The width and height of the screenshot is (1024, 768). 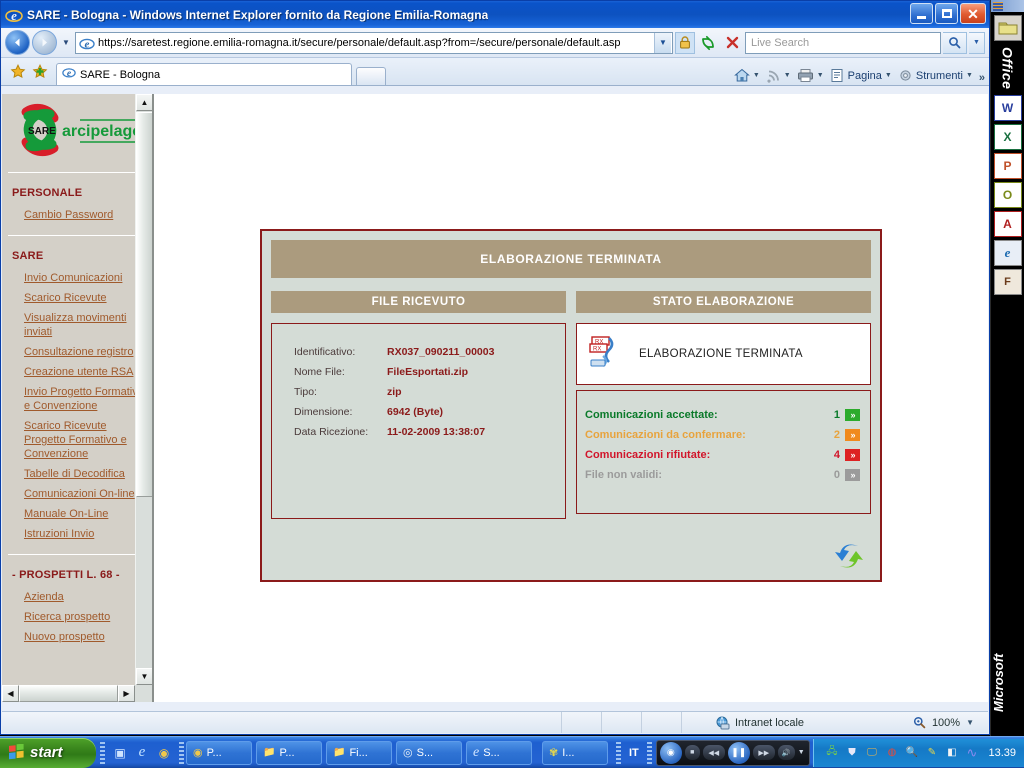 I want to click on svg-text: arcipelago, so click(x=102, y=131).